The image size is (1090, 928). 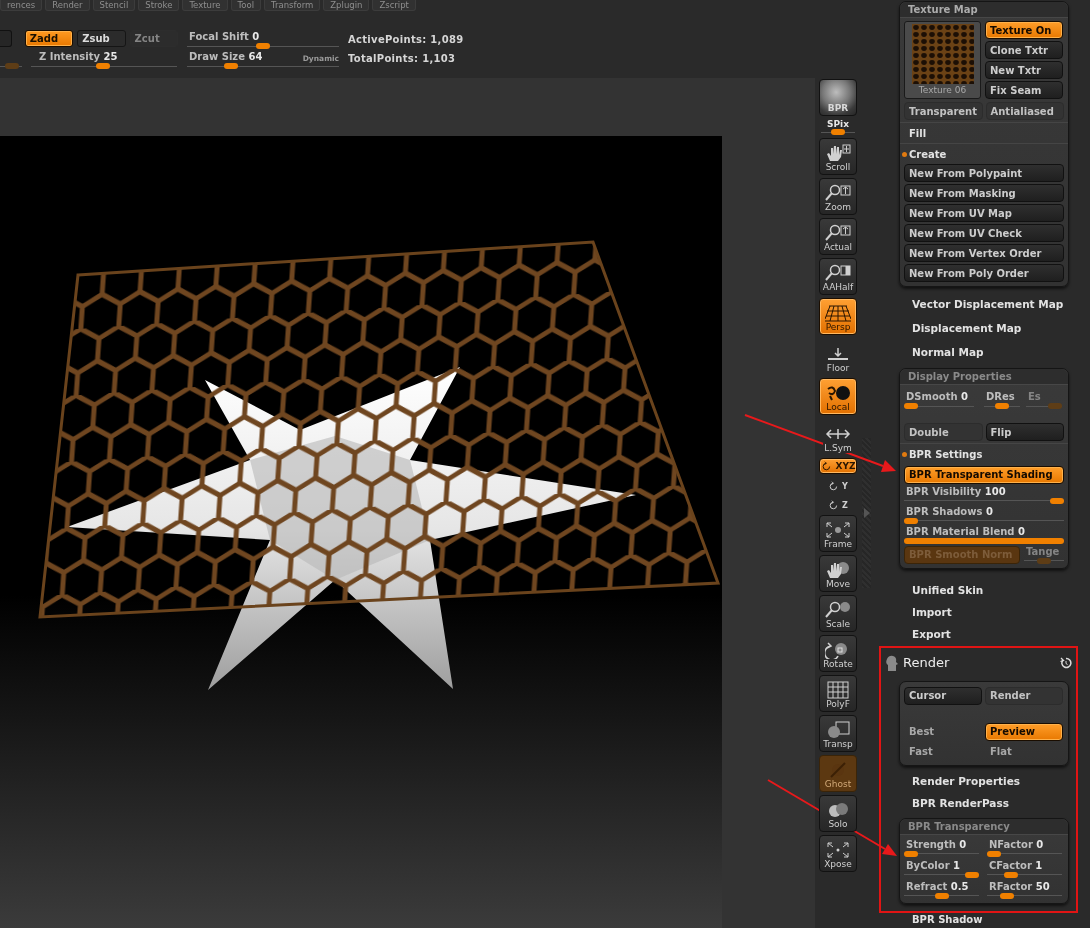 What do you see at coordinates (838, 156) in the screenshot?
I see `toolbar-button: Scroll` at bounding box center [838, 156].